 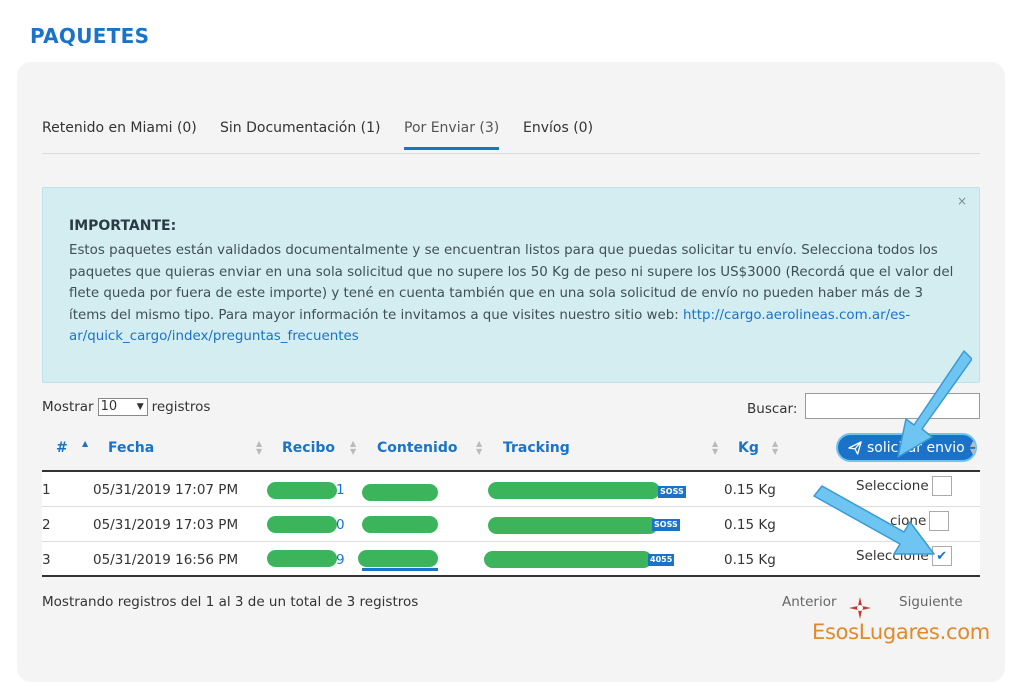 What do you see at coordinates (452, 135) in the screenshot?
I see `tab-por-enviar: Por Enviar (3)` at bounding box center [452, 135].